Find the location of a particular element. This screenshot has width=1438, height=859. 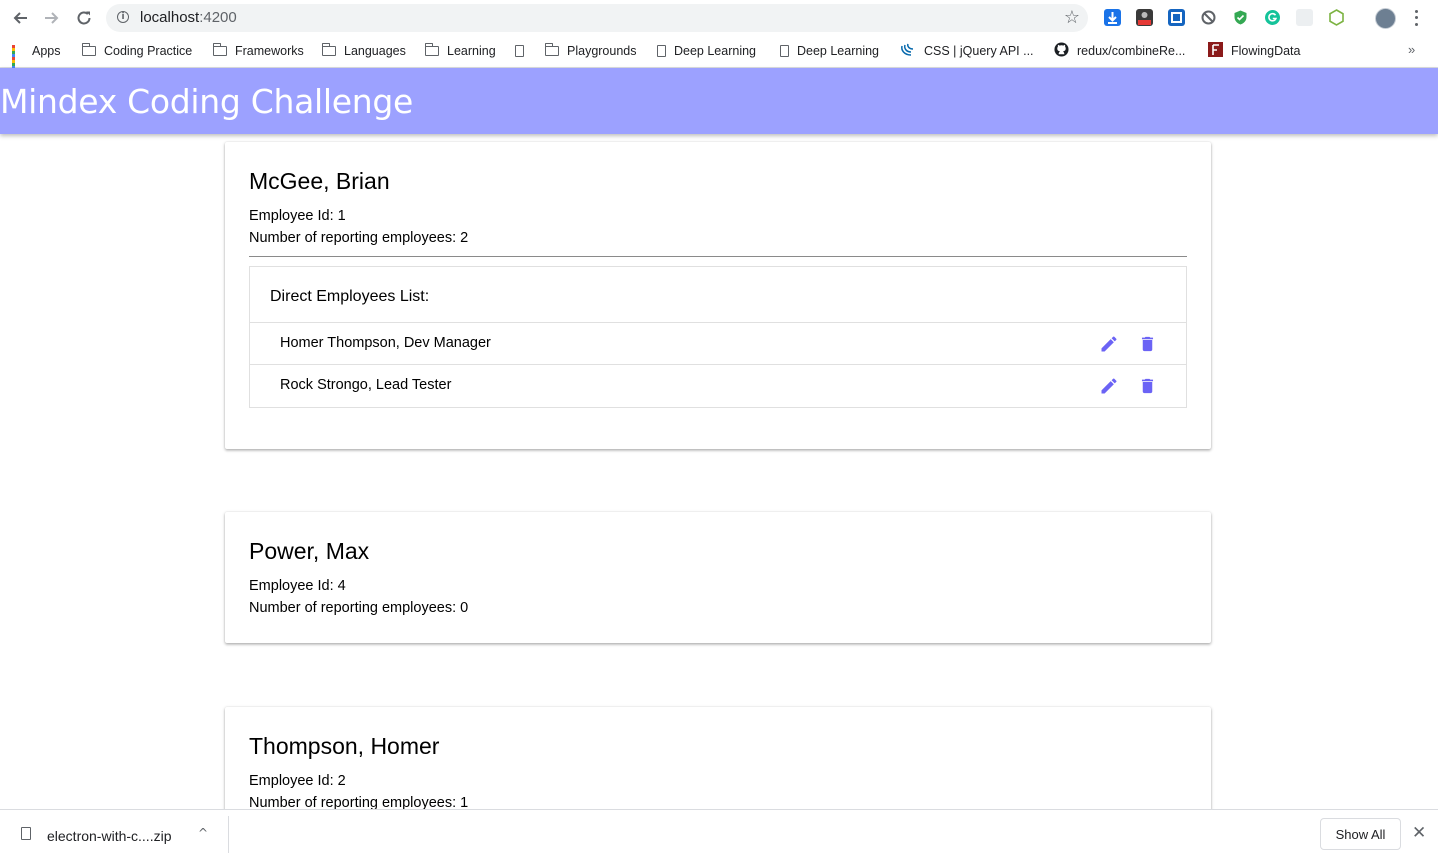

download-file-name: electron-with-c....zip is located at coordinates (109, 836).